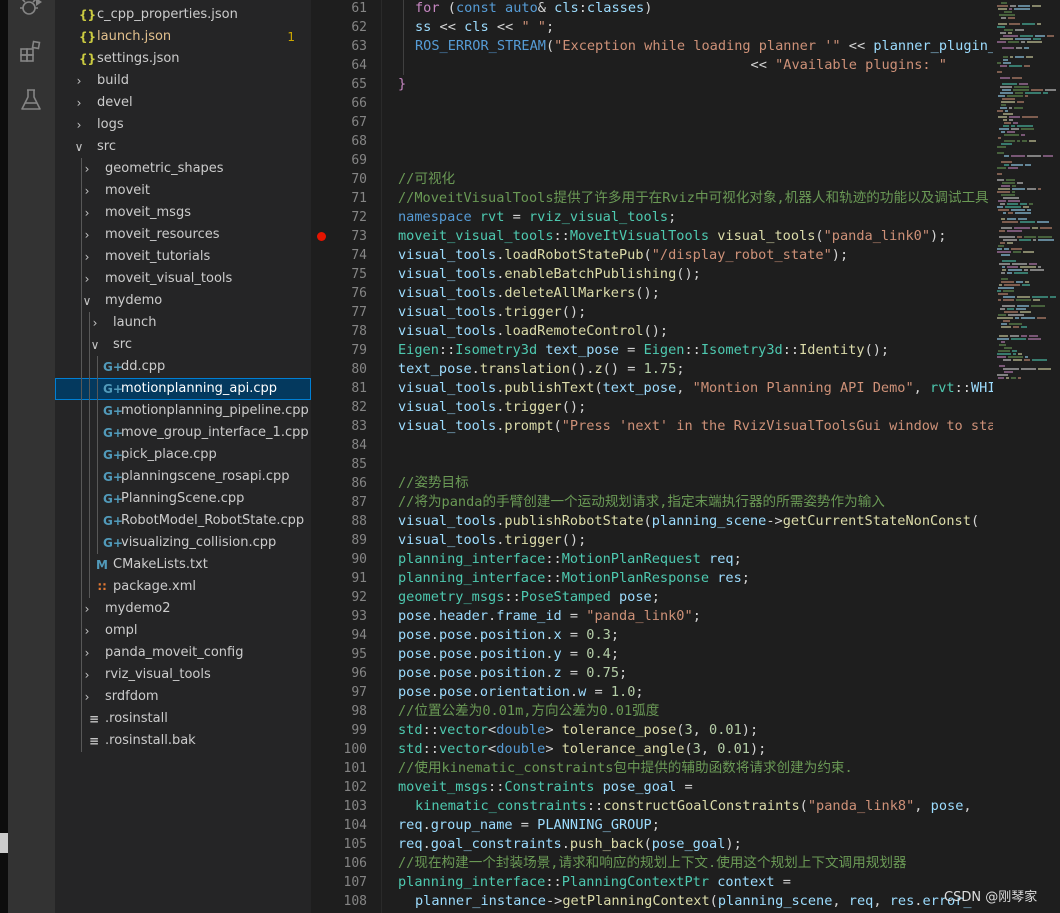  What do you see at coordinates (183, 719) in the screenshot?
I see `tree-file: ≡ .rosinstall` at bounding box center [183, 719].